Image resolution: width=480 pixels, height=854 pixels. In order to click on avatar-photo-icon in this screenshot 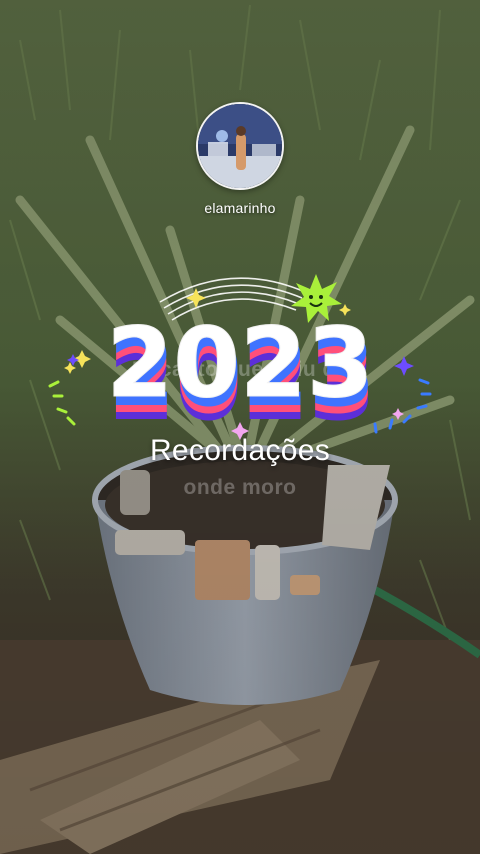, I will do `click(240, 146)`.